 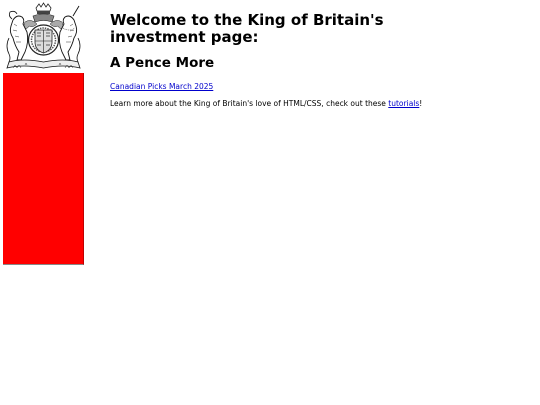 What do you see at coordinates (421, 103) in the screenshot?
I see `tutorials-text-suffix: !` at bounding box center [421, 103].